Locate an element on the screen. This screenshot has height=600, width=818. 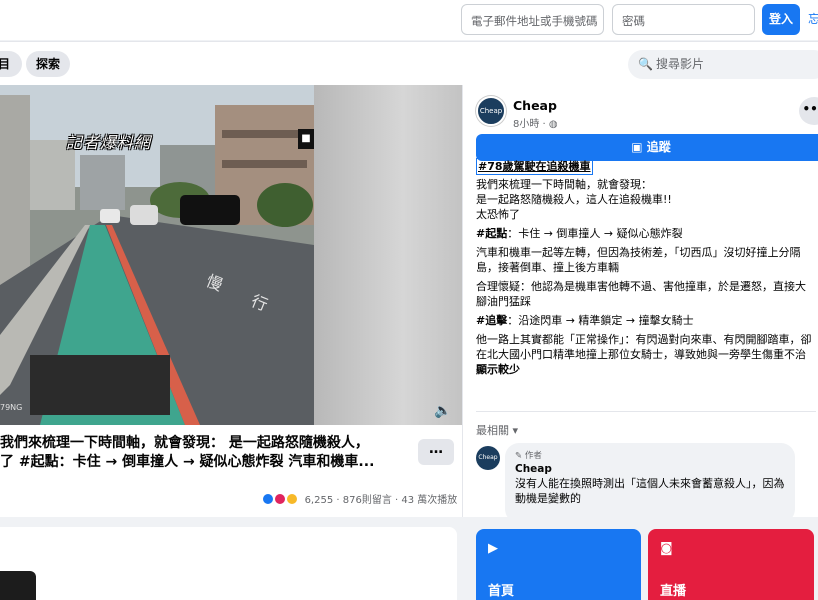
like-reaction-icon is located at coordinates (268, 499).